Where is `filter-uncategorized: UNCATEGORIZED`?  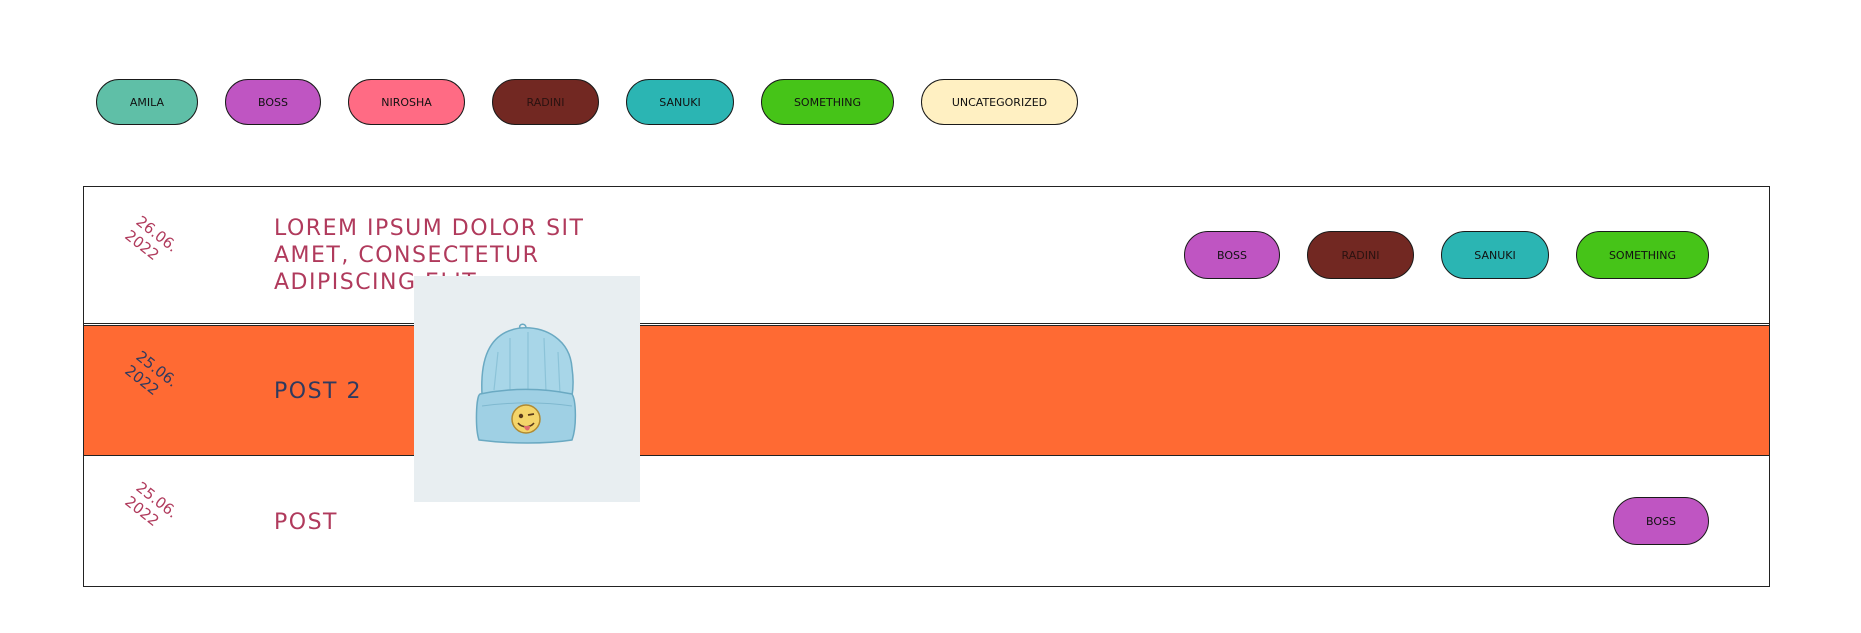
filter-uncategorized: UNCATEGORIZED is located at coordinates (999, 102).